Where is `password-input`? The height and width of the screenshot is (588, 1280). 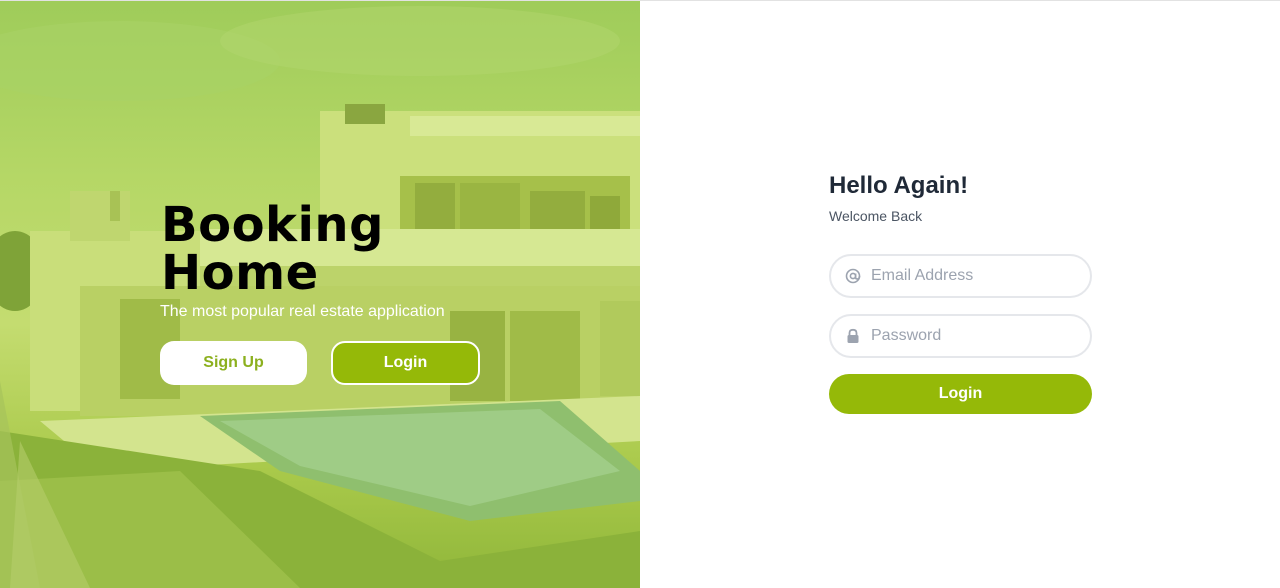 password-input is located at coordinates (971, 336).